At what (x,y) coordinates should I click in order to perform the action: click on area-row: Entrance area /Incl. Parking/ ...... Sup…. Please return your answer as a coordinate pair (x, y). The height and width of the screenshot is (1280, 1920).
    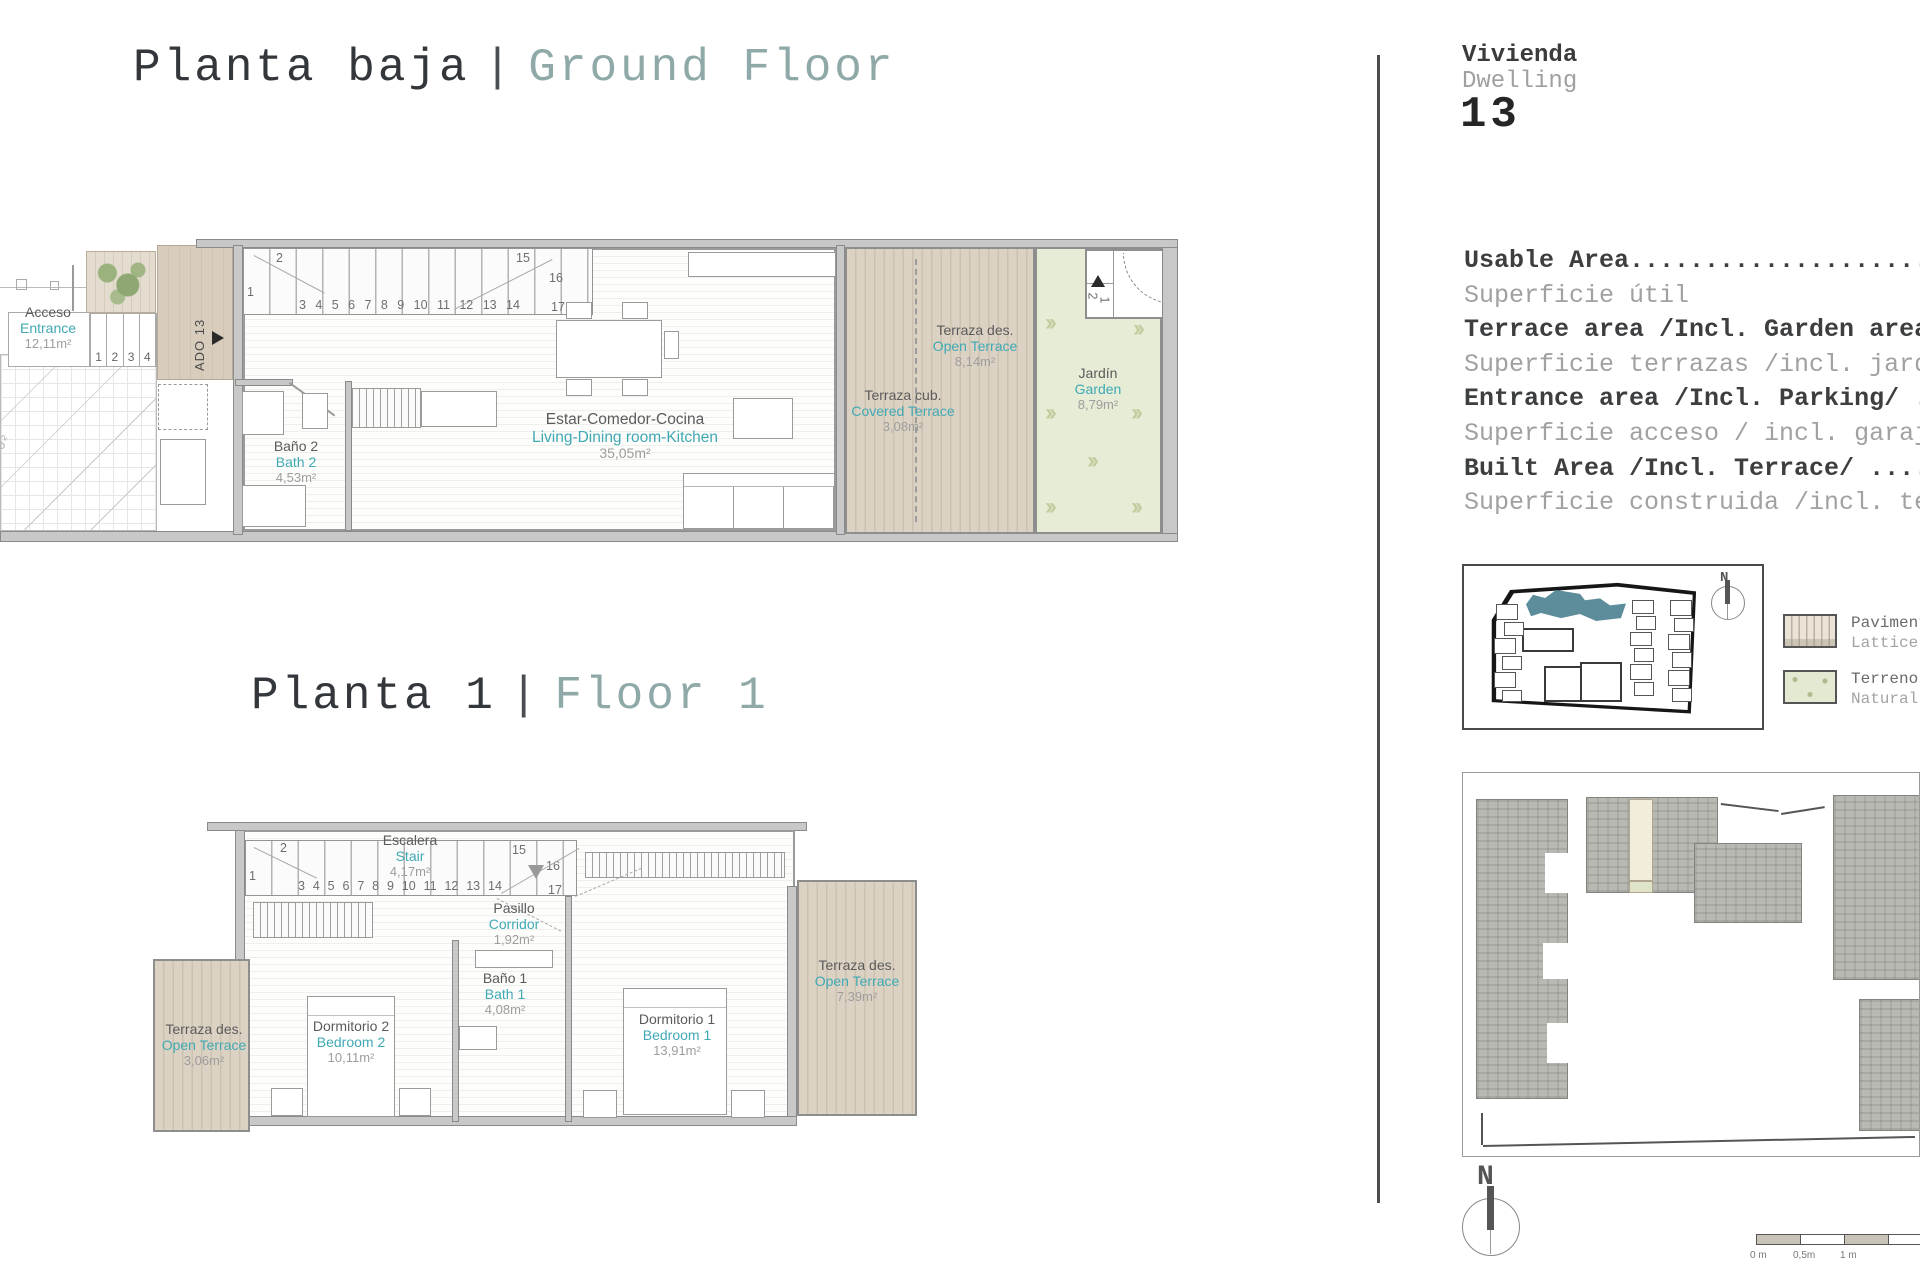
    Looking at the image, I should click on (1692, 418).